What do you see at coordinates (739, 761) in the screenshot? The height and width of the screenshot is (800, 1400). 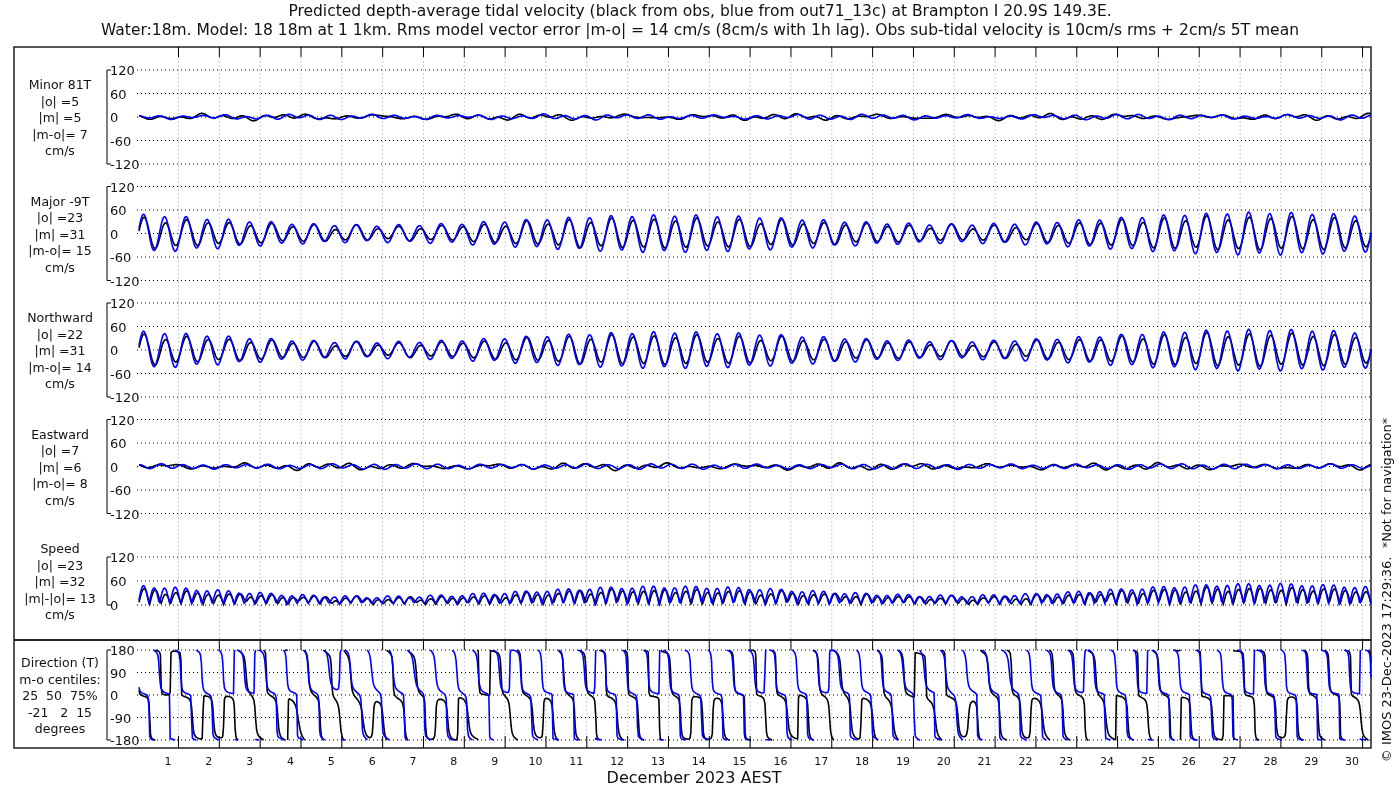 I see `axis-tick-label: 15` at bounding box center [739, 761].